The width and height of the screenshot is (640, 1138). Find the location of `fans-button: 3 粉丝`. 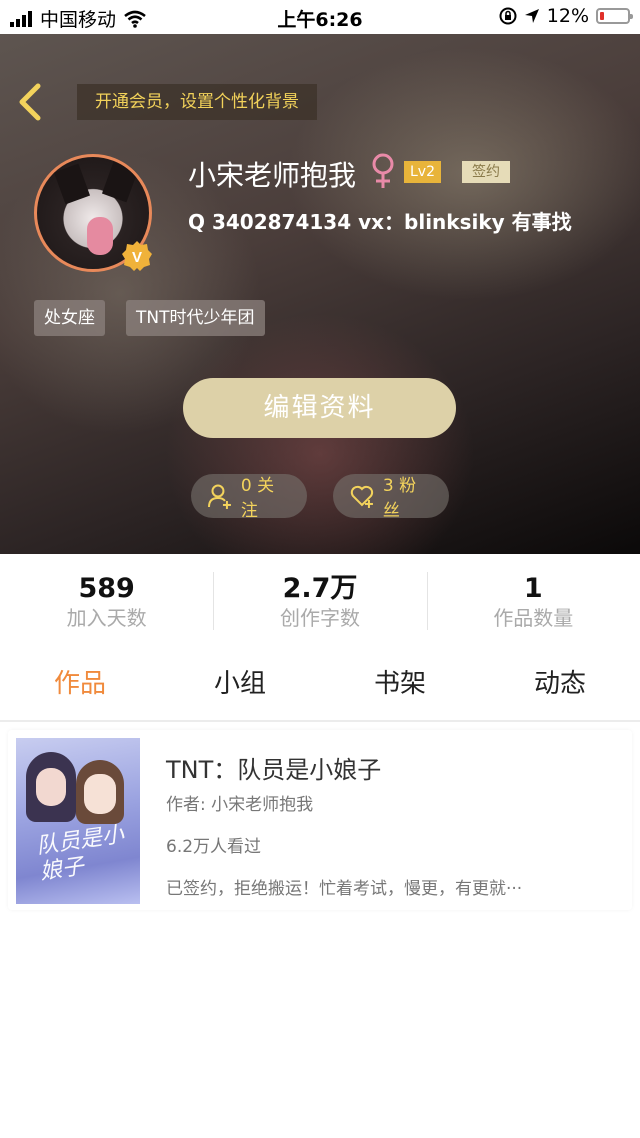

fans-button: 3 粉丝 is located at coordinates (391, 497).